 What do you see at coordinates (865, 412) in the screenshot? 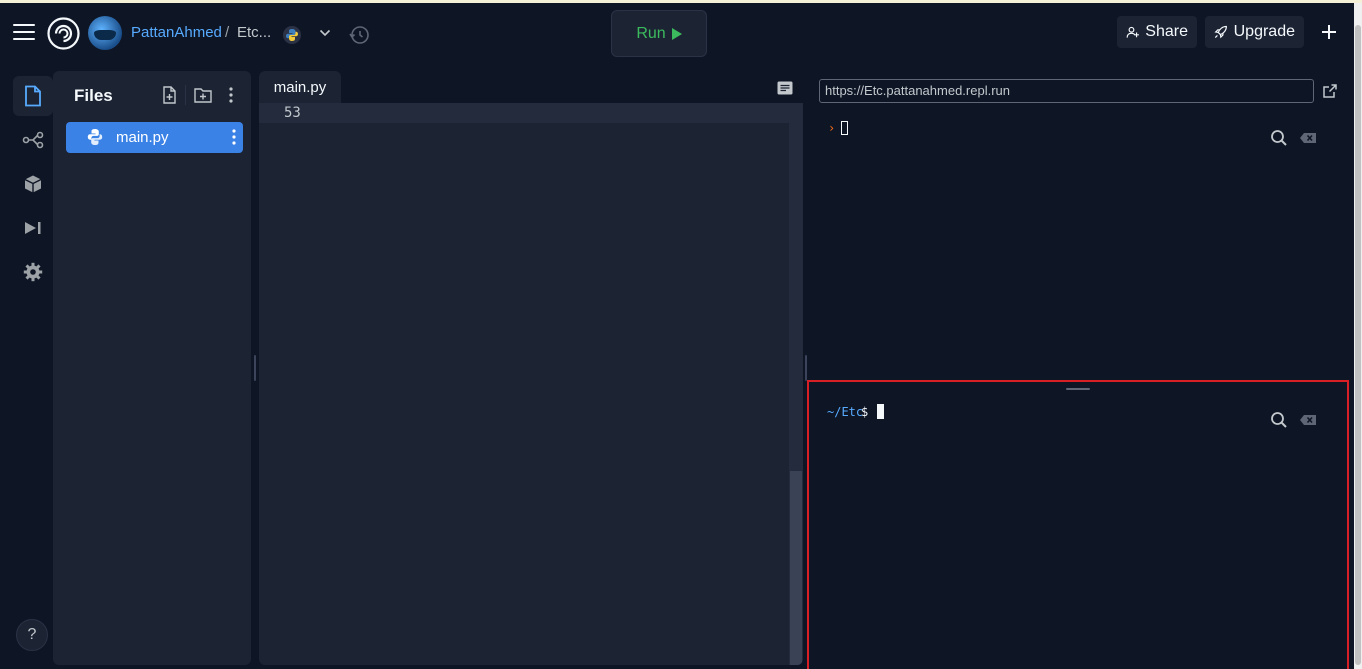
I see `shell-prompt: $` at bounding box center [865, 412].